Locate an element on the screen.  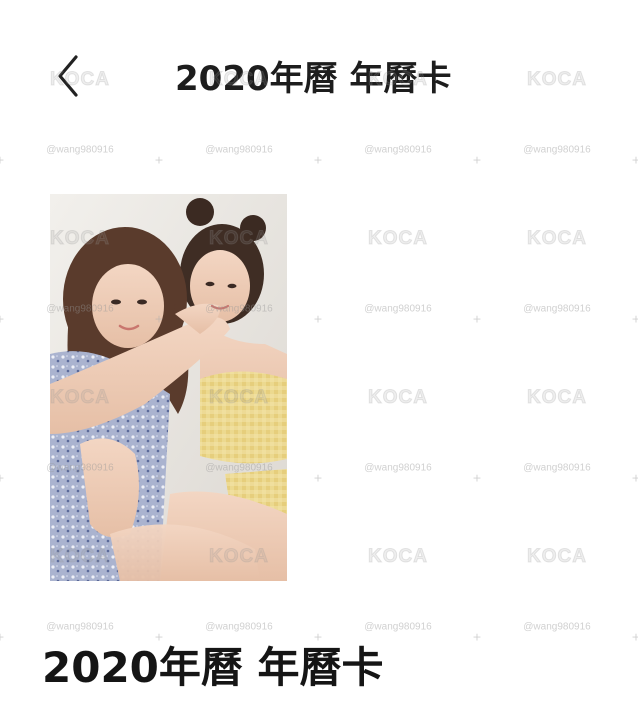
product-title: 2020年曆 年曆卡 is located at coordinates (213, 667).